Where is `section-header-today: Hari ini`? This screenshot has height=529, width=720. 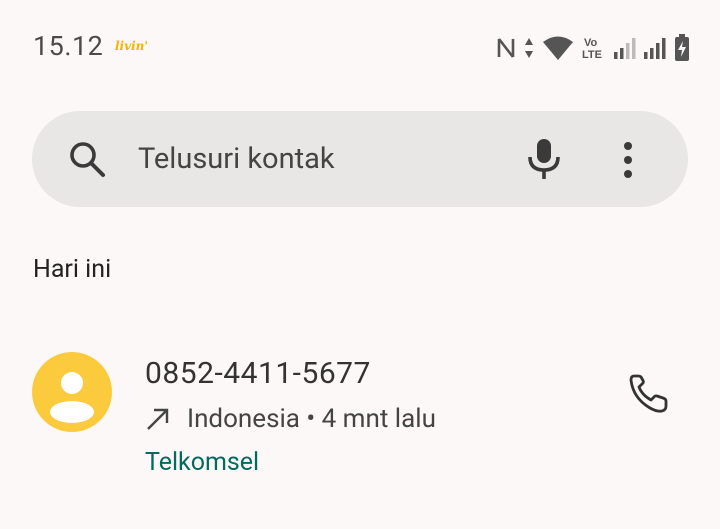
section-header-today: Hari ini is located at coordinates (72, 269).